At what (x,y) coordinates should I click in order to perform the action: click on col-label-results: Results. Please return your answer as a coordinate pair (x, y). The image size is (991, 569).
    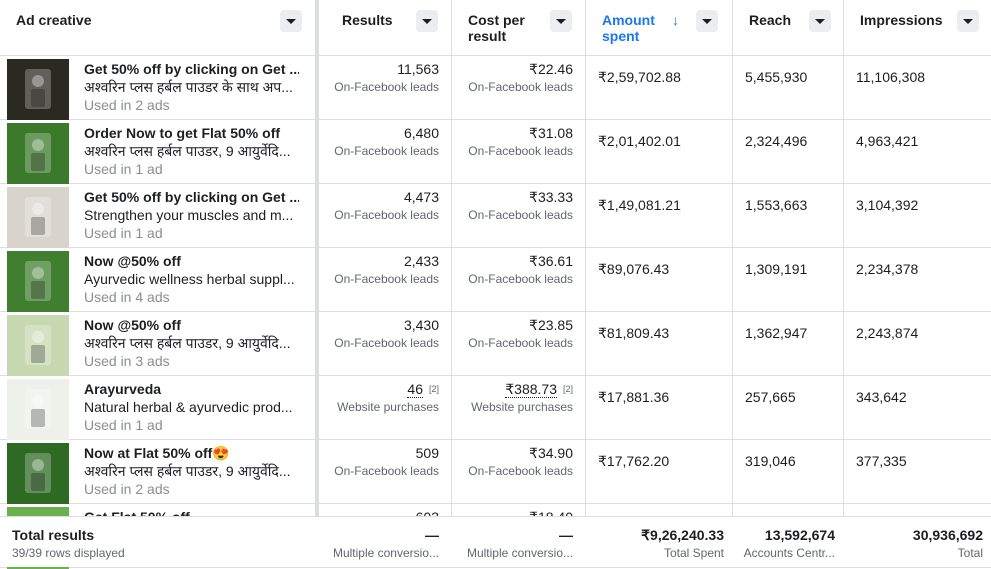
    Looking at the image, I should click on (367, 20).